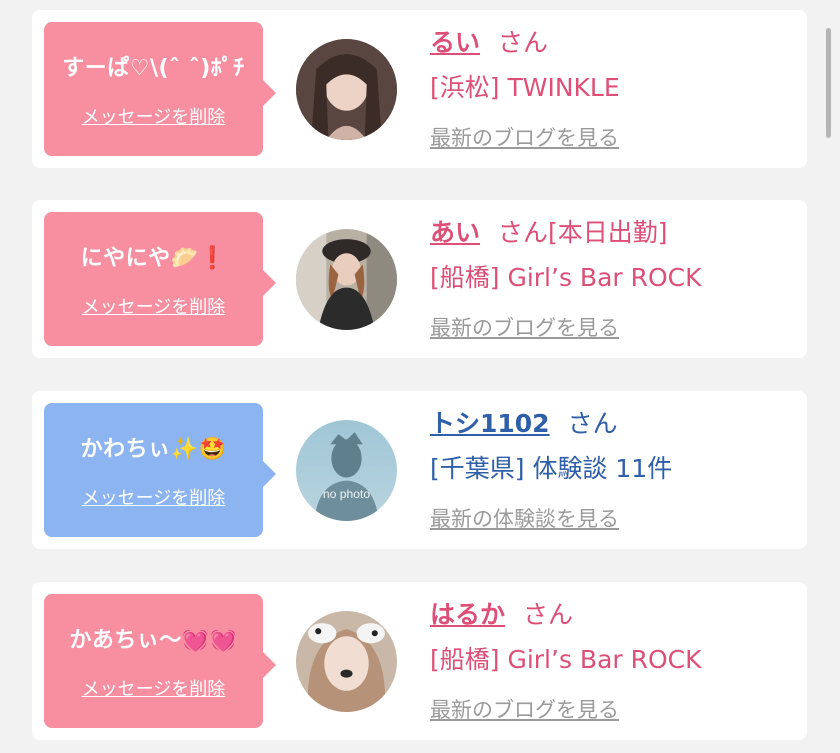 Image resolution: width=840 pixels, height=753 pixels. I want to click on message-text: かわちぃ✨🤩, so click(153, 449).